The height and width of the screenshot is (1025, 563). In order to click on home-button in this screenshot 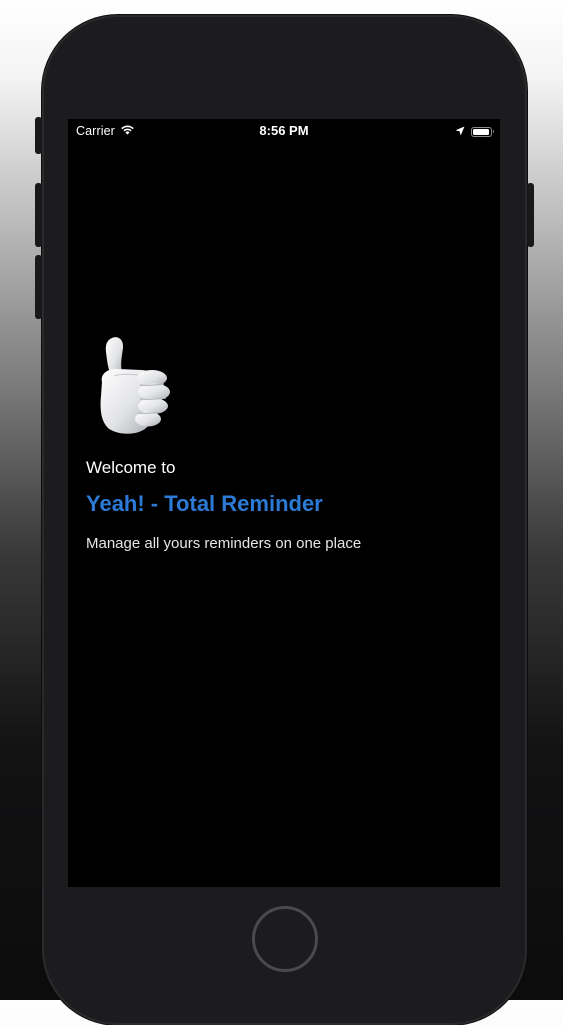, I will do `click(285, 939)`.